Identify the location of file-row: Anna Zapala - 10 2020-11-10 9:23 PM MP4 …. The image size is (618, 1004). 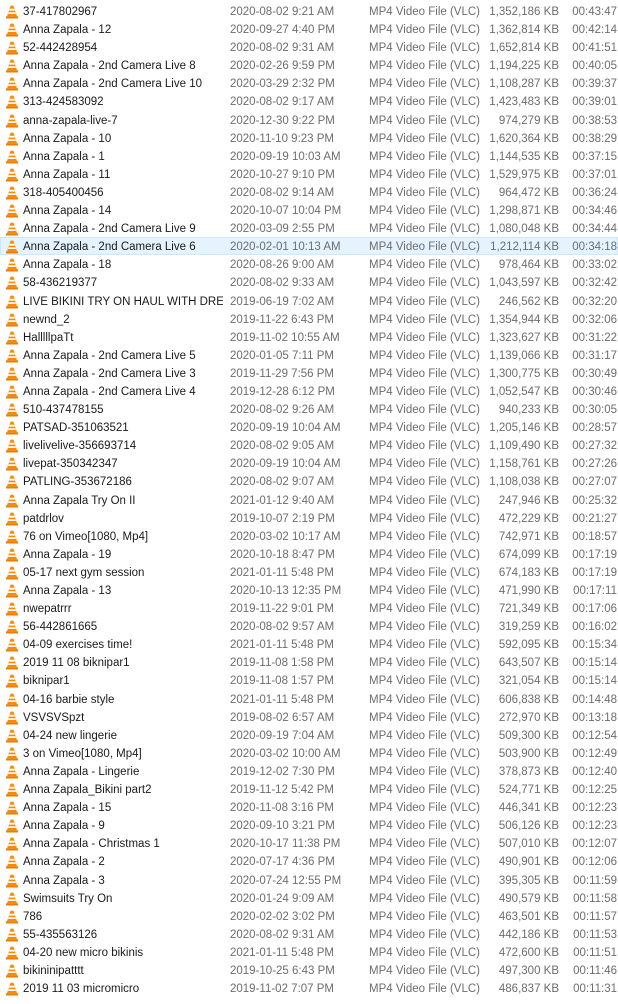
(309, 138).